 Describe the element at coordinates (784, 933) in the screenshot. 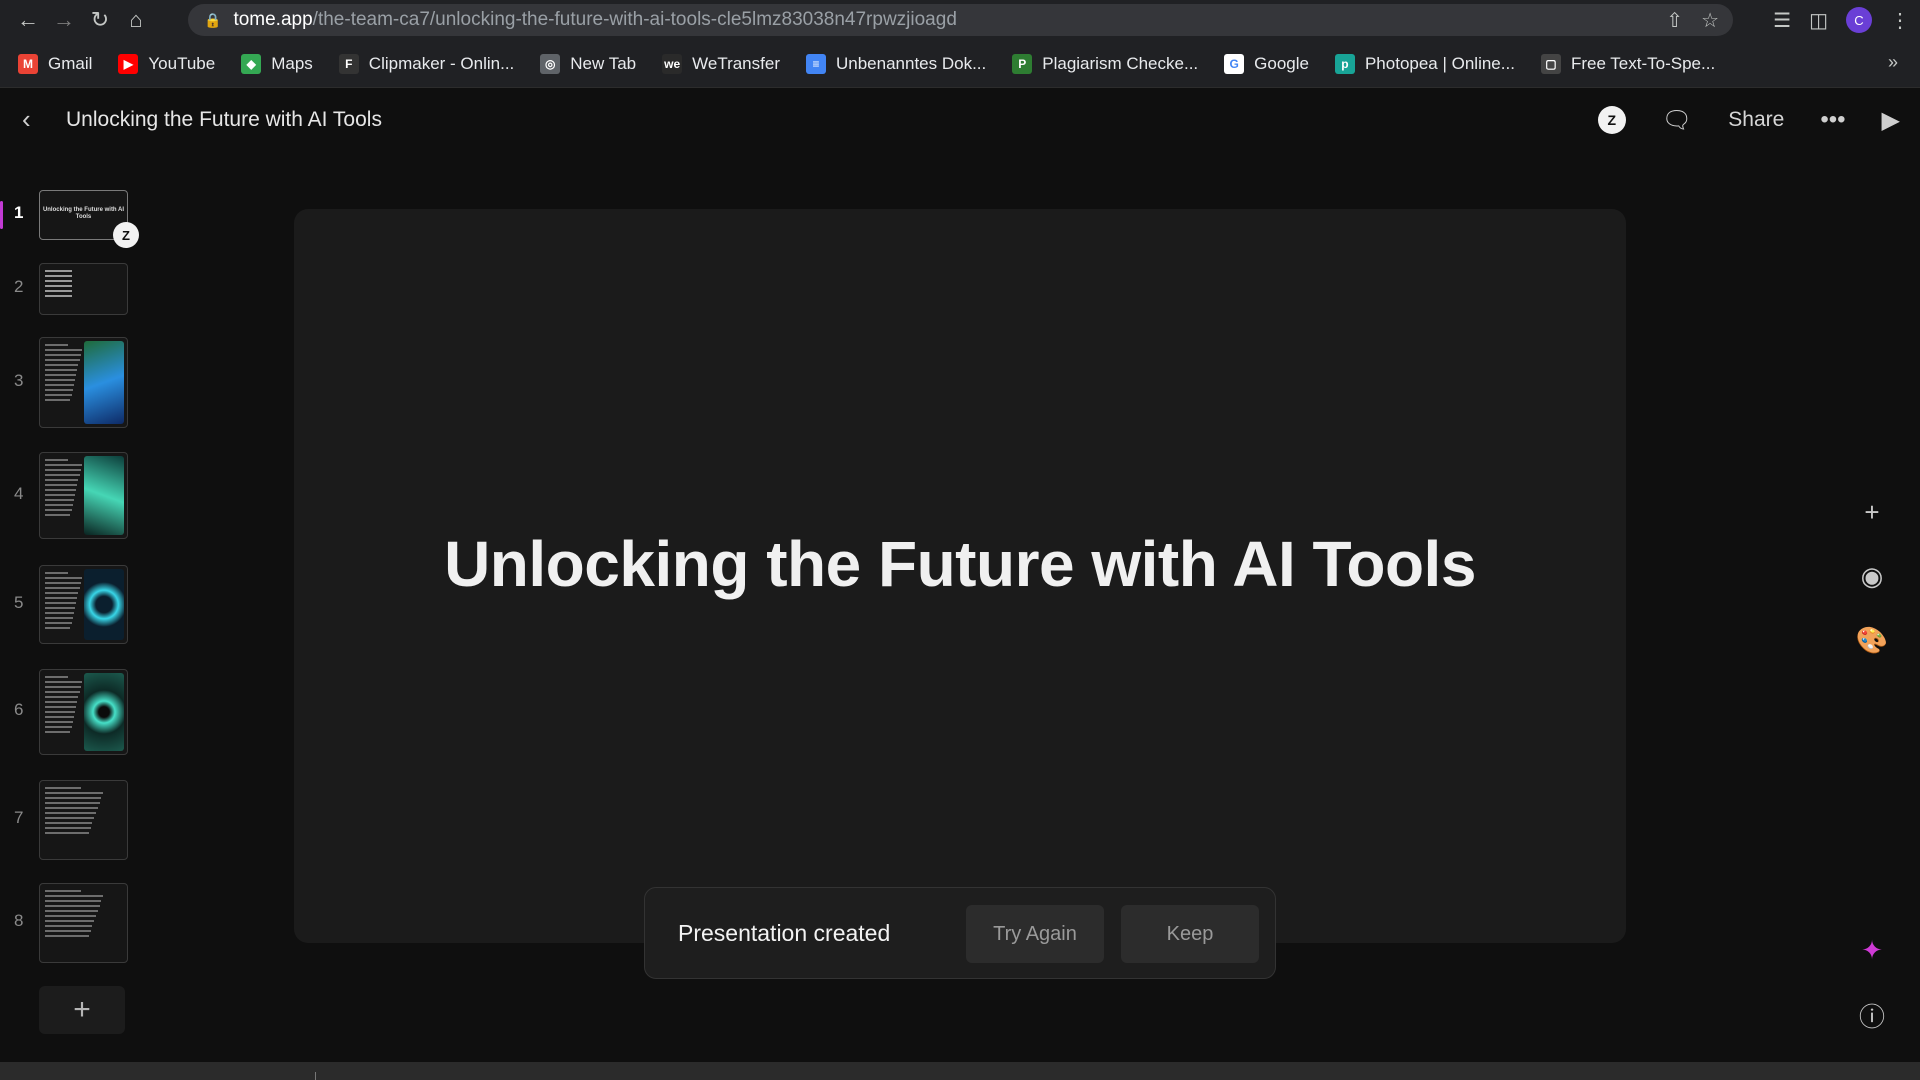

I see `toast-message: Presentation created` at that location.